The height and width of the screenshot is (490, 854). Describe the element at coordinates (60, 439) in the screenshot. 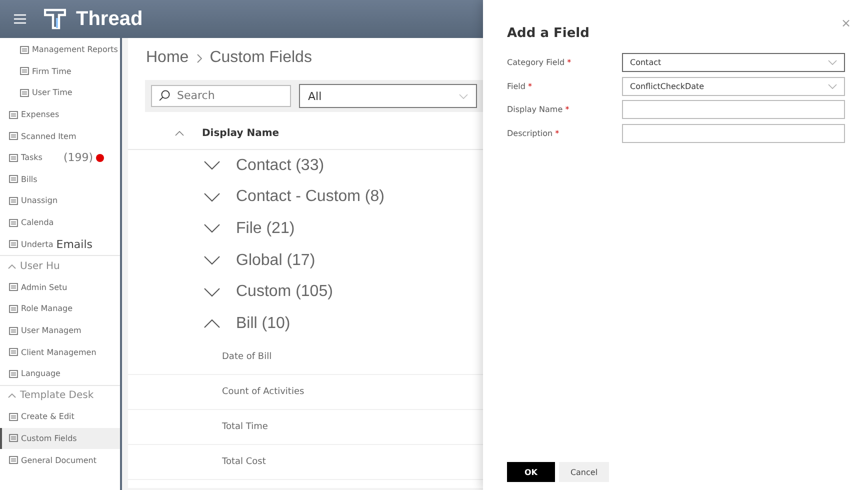

I see `sidebar-item: Custom Fields` at that location.